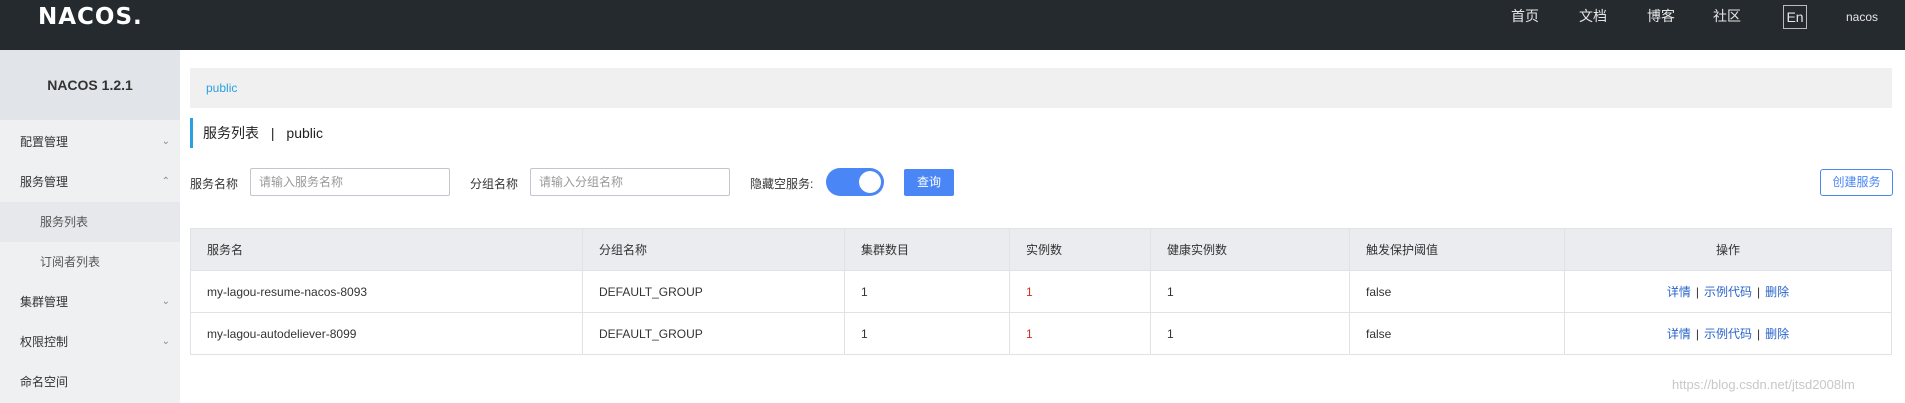  I want to click on service-name-cell: my-lagou-autodeliever-8099, so click(386, 333).